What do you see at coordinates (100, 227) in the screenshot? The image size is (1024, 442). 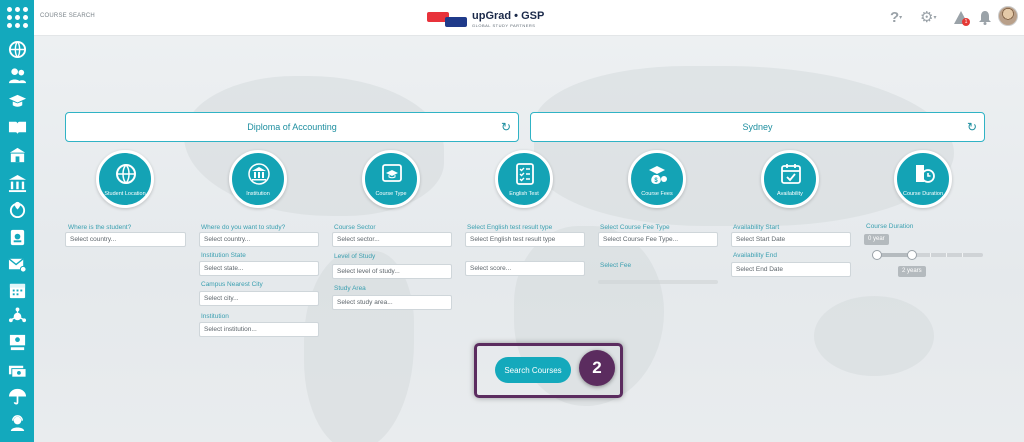 I see `student-location-label: Where is the student?` at bounding box center [100, 227].